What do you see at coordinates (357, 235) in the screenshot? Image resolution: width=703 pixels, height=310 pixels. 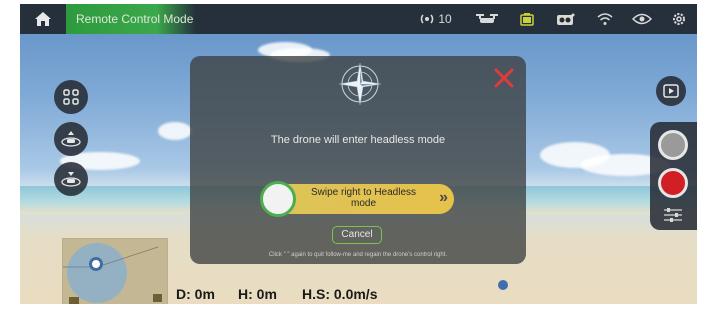 I see `cancel-button: Cancel` at bounding box center [357, 235].